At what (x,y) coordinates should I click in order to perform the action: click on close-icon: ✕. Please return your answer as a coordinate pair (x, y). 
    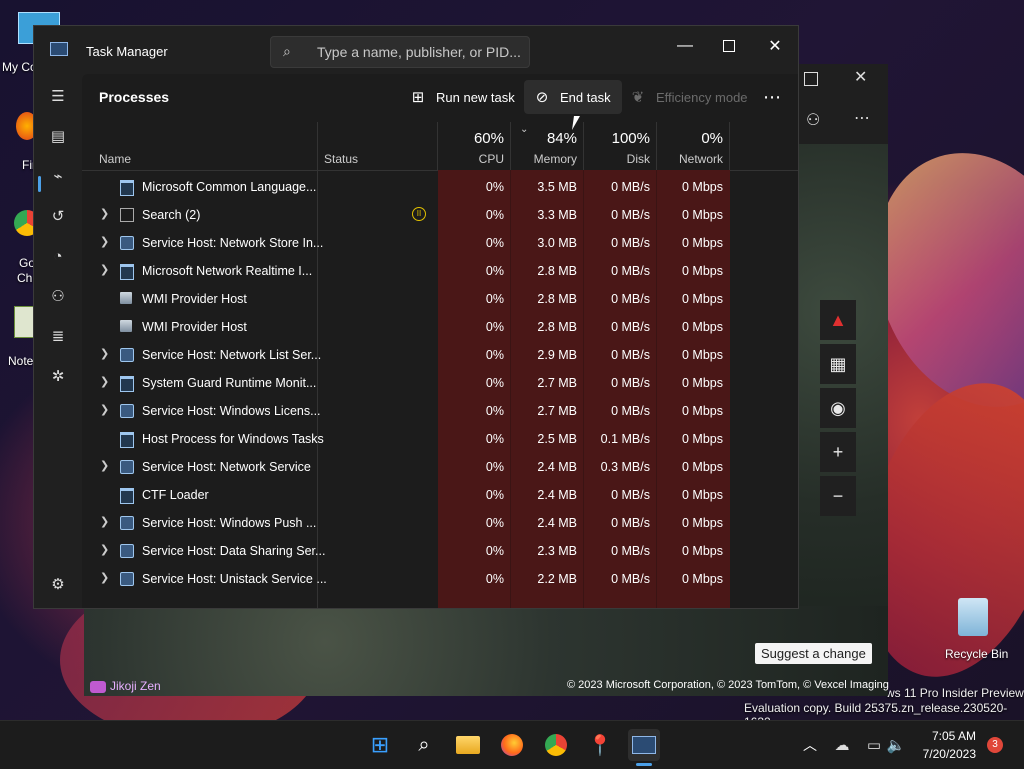
    Looking at the image, I should click on (860, 77).